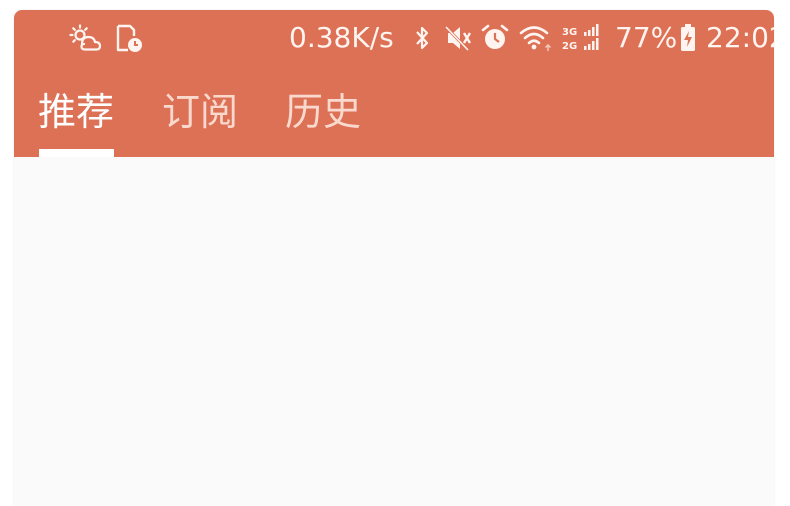 The image size is (790, 506). What do you see at coordinates (569, 32) in the screenshot?
I see `network-type-3g: 3G` at bounding box center [569, 32].